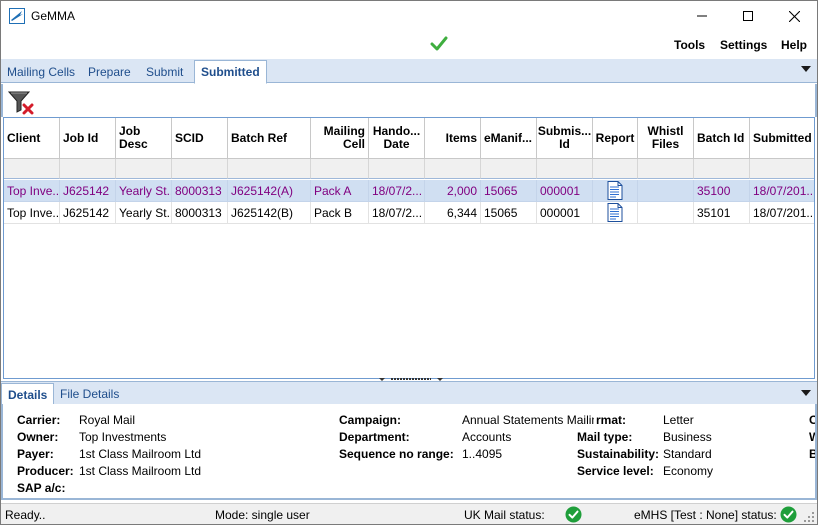 Image resolution: width=818 pixels, height=525 pixels. I want to click on cell-items: 6,344, so click(453, 213).